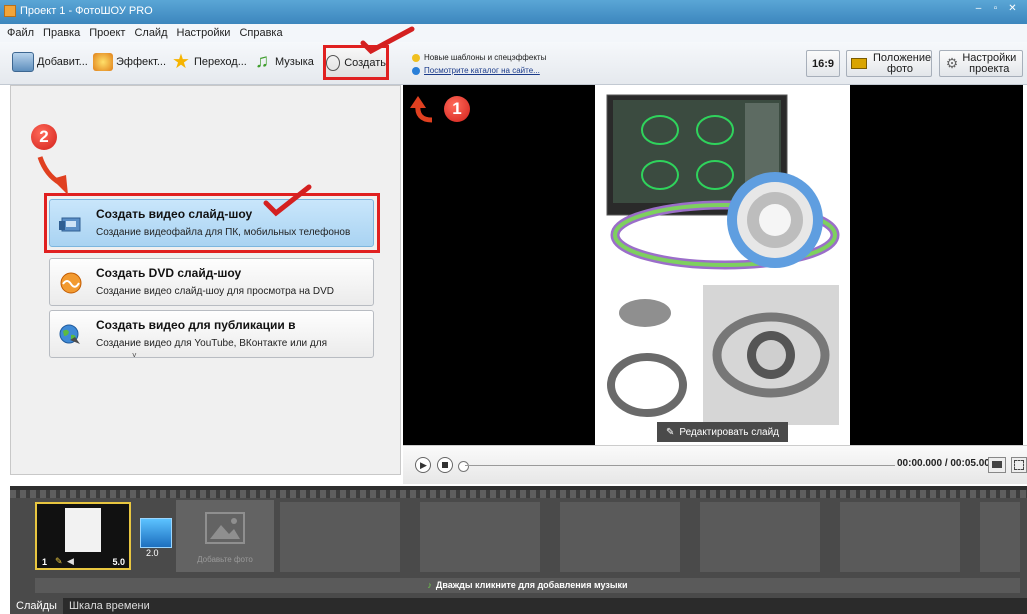  I want to click on stop-button, so click(445, 465).